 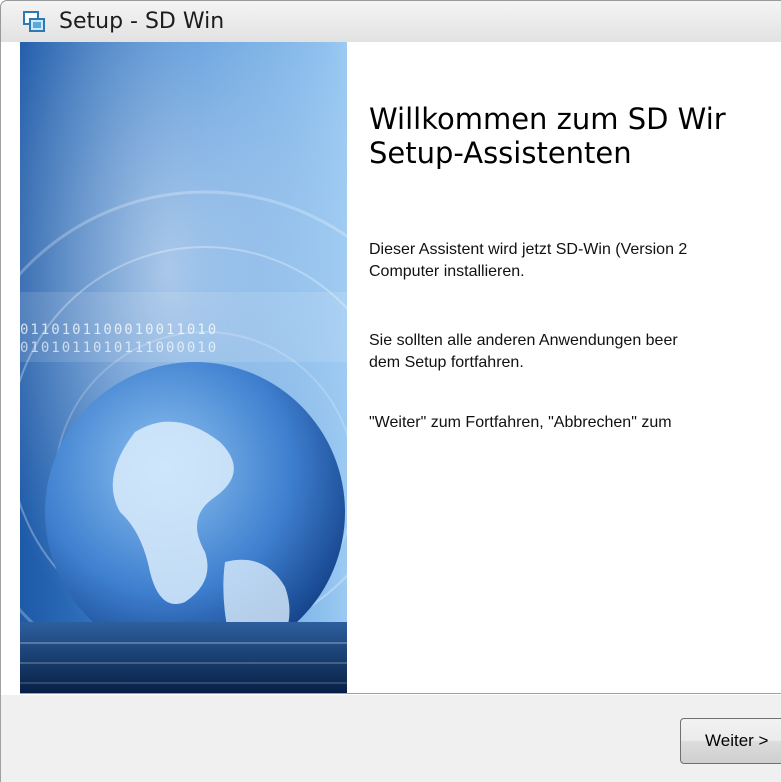 What do you see at coordinates (520, 422) in the screenshot?
I see `continue-hint-text: "Weiter" zum Fortfahren, "Abbrechen" zum` at bounding box center [520, 422].